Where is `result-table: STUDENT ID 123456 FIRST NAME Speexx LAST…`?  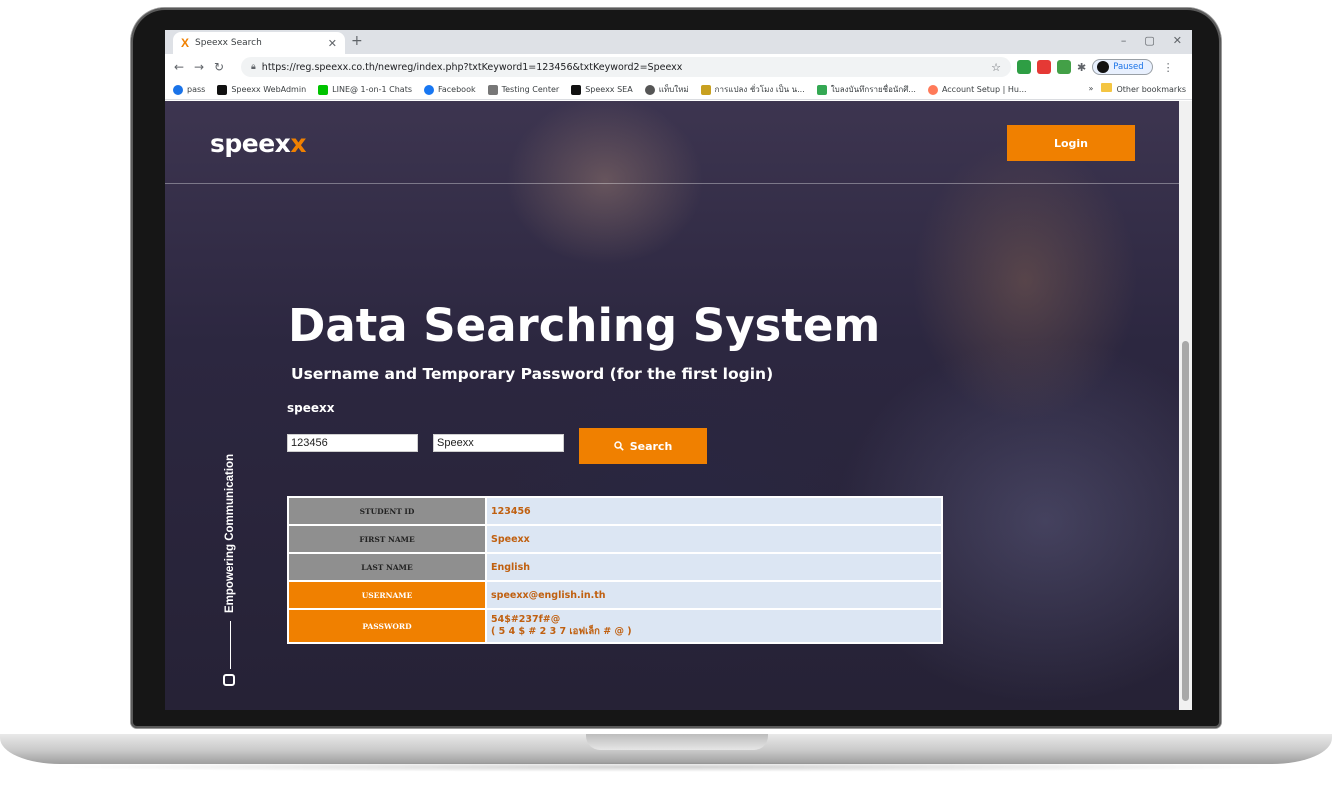
result-table: STUDENT ID 123456 FIRST NAME Speexx LAST… is located at coordinates (615, 570).